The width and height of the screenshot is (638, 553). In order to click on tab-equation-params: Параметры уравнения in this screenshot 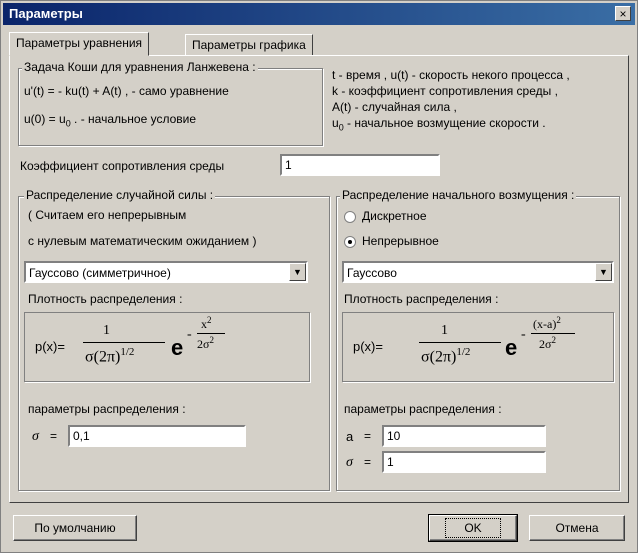, I will do `click(79, 44)`.